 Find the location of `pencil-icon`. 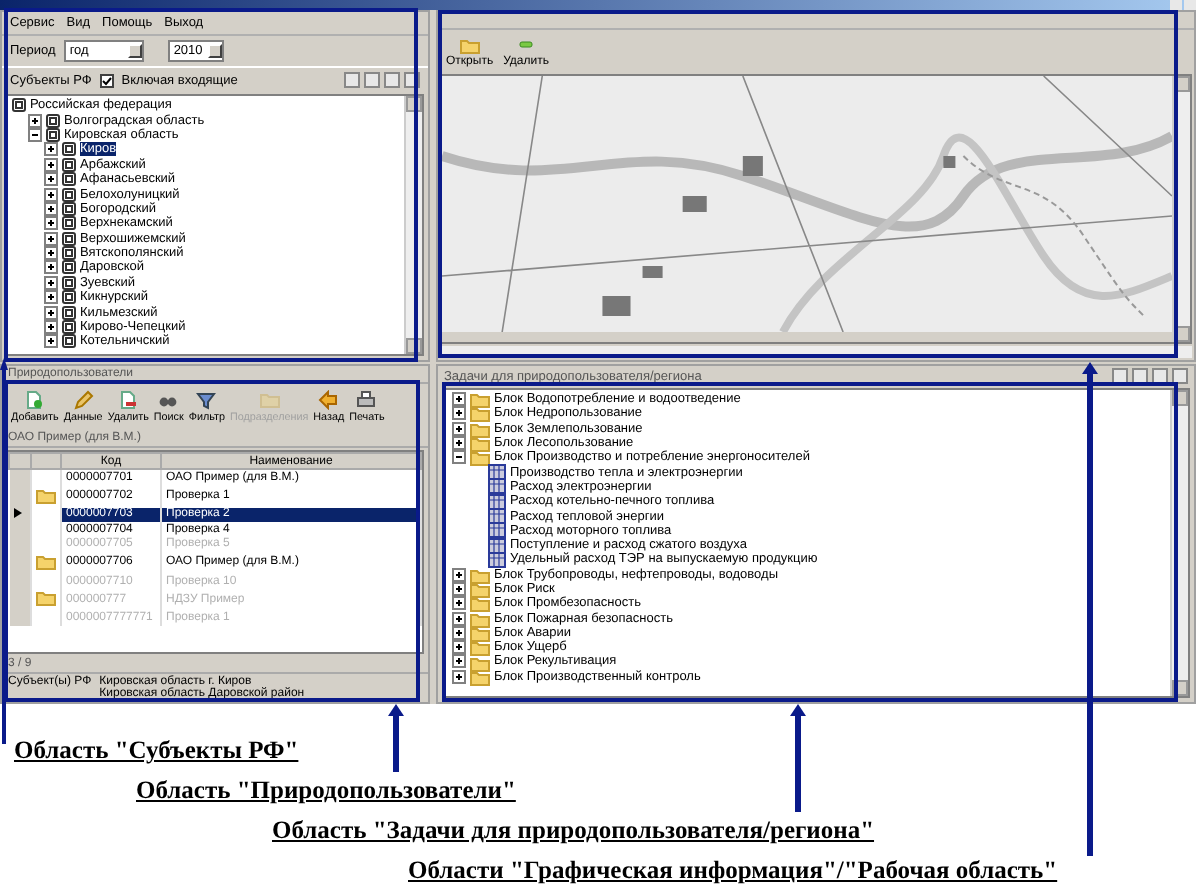

pencil-icon is located at coordinates (83, 400).